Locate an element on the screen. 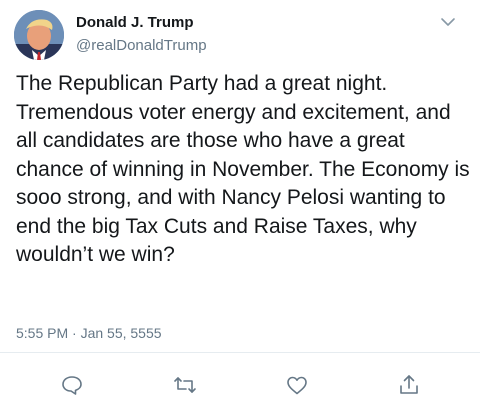 The width and height of the screenshot is (480, 410). divider is located at coordinates (240, 352).